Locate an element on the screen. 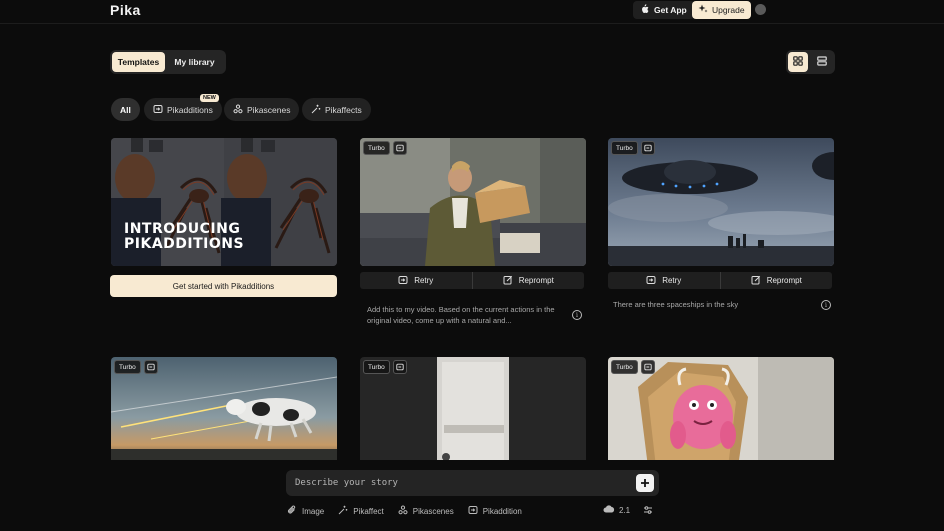  apple-icon is located at coordinates (644, 10).